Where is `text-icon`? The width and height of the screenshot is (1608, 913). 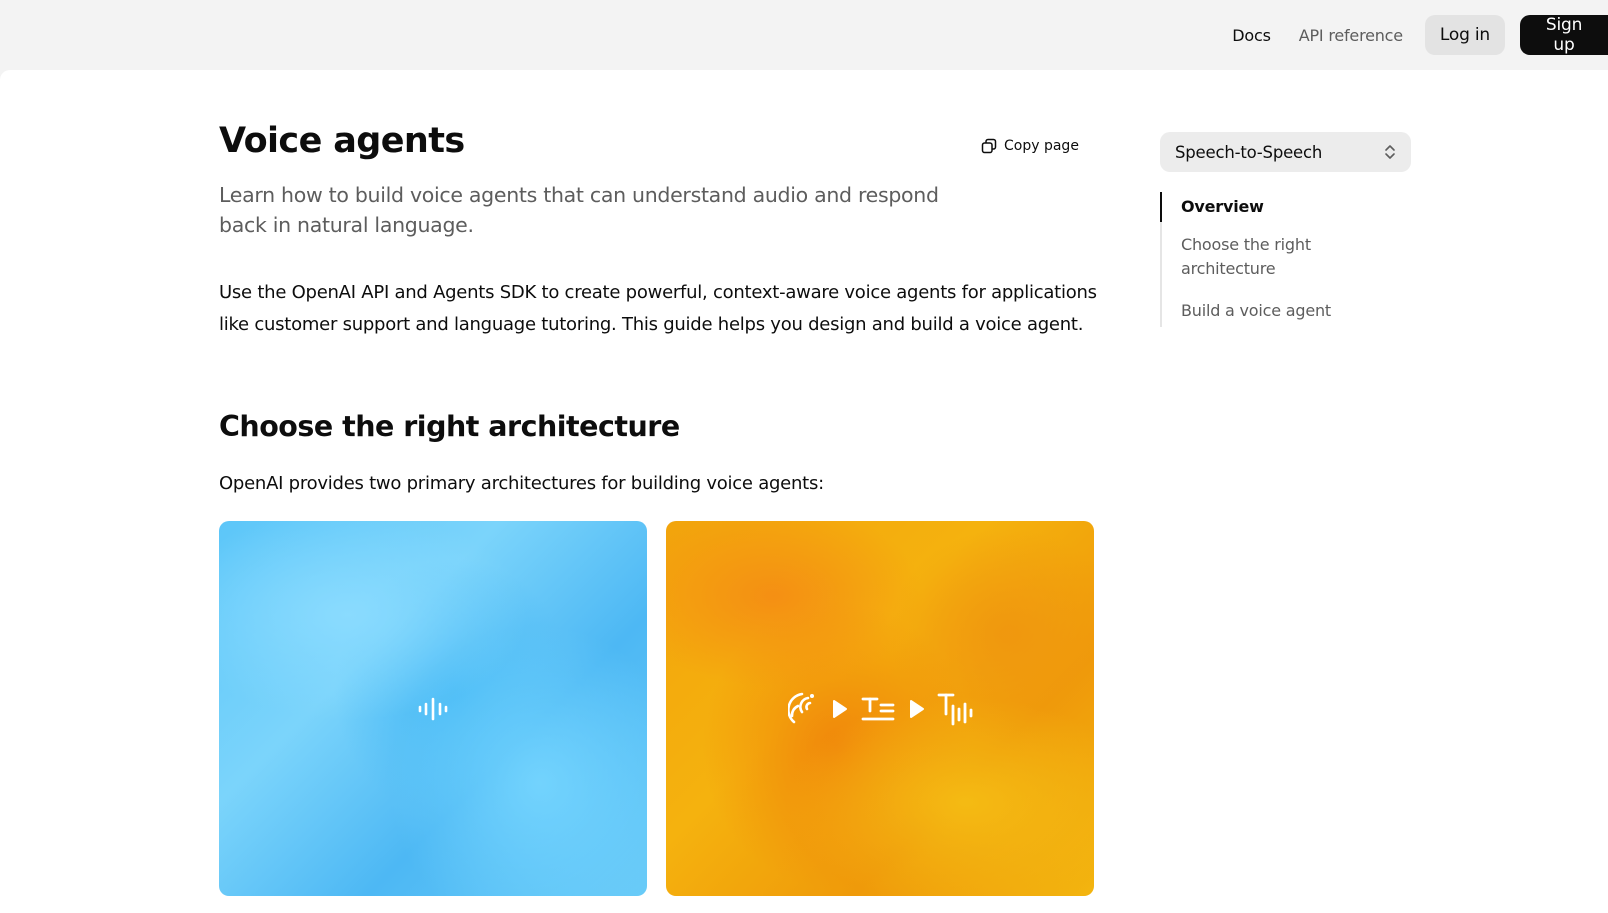 text-icon is located at coordinates (877, 708).